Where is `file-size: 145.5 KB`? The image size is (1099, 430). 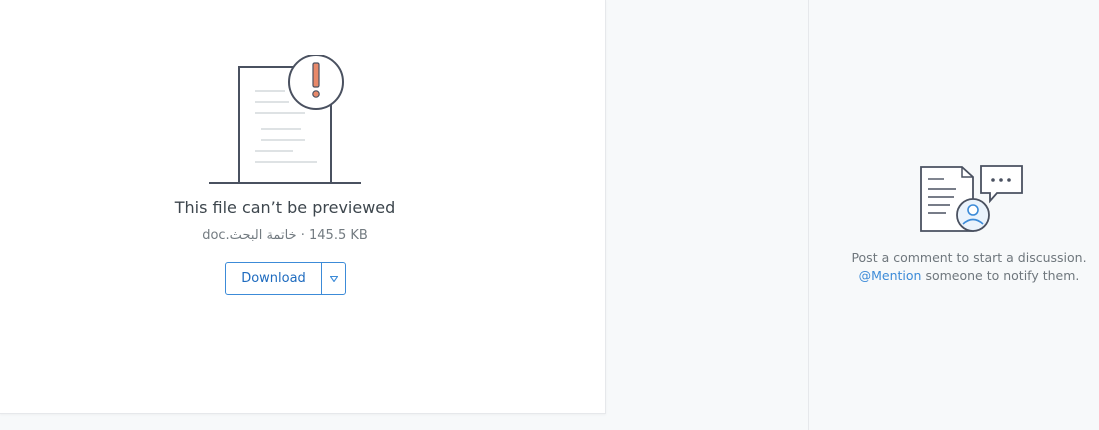 file-size: 145.5 KB is located at coordinates (338, 235).